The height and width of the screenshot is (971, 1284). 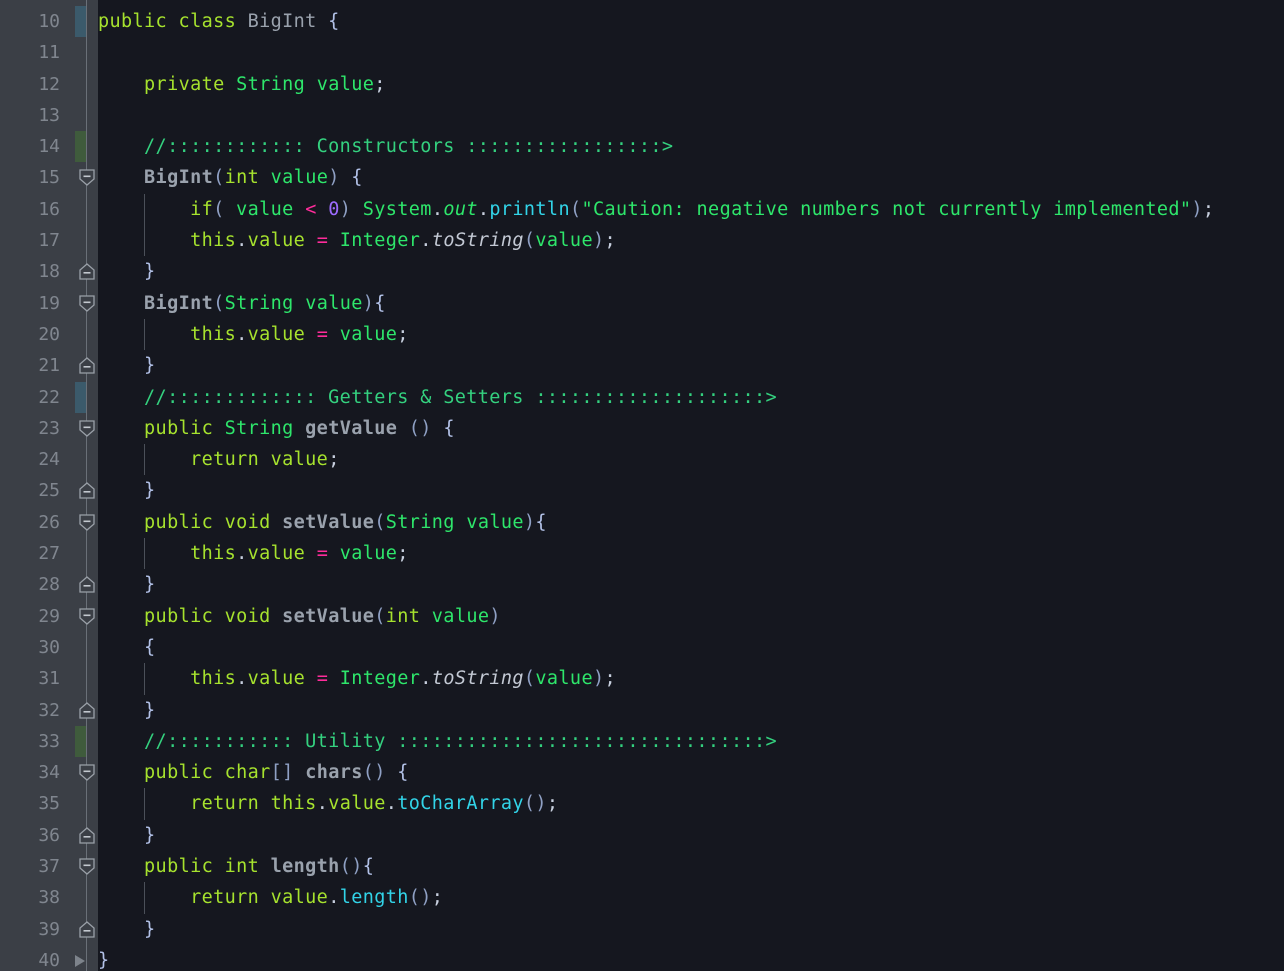 I want to click on code-line: 39 }, so click(x=642, y=929).